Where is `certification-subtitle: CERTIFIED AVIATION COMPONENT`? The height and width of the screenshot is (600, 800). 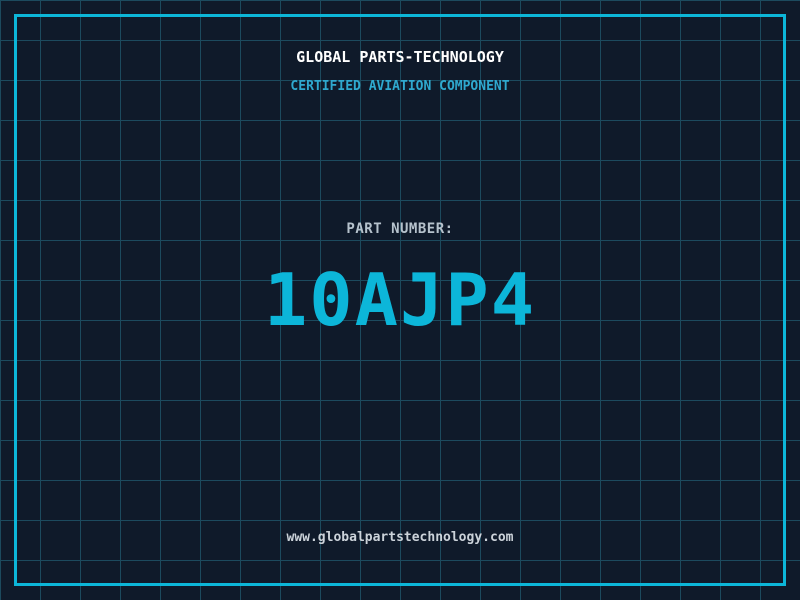
certification-subtitle: CERTIFIED AVIATION COMPONENT is located at coordinates (400, 86).